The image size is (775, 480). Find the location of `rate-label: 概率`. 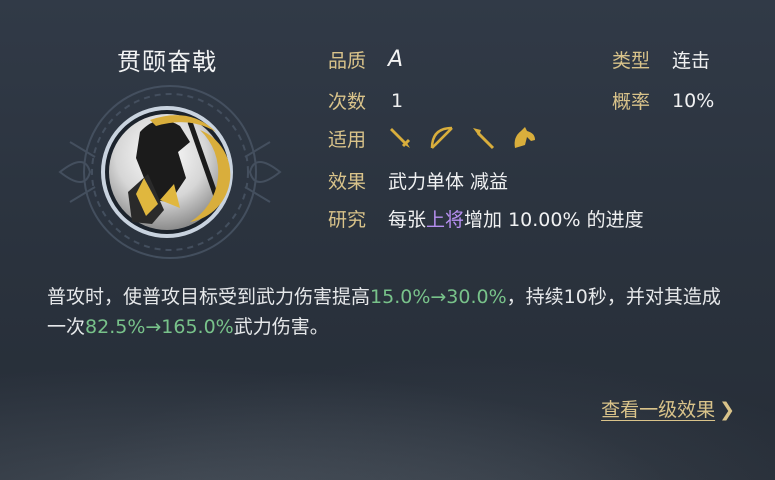

rate-label: 概率 is located at coordinates (631, 102).